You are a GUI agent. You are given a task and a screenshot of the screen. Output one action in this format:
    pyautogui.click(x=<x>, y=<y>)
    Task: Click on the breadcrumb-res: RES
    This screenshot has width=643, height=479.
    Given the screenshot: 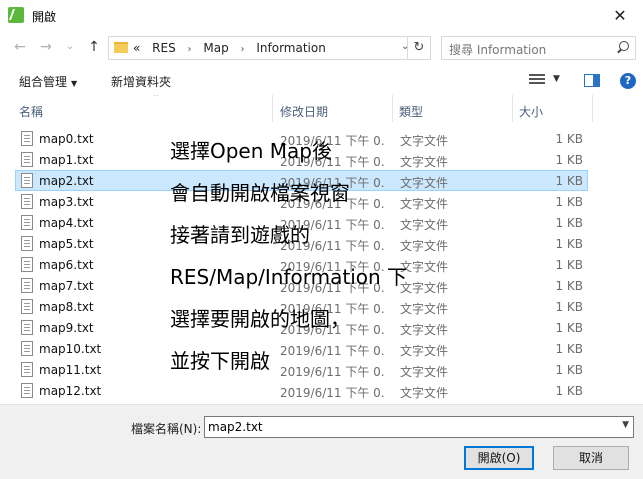 What is the action you would take?
    pyautogui.click(x=164, y=48)
    